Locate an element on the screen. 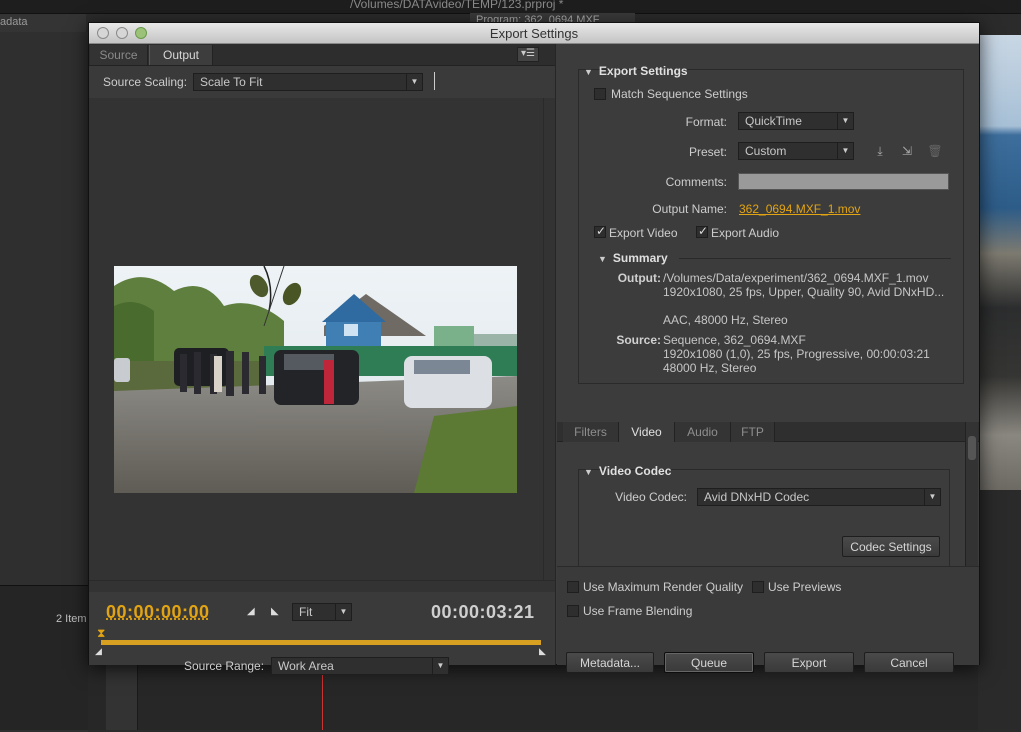  set-in-point-icon: ◢ is located at coordinates (252, 611).